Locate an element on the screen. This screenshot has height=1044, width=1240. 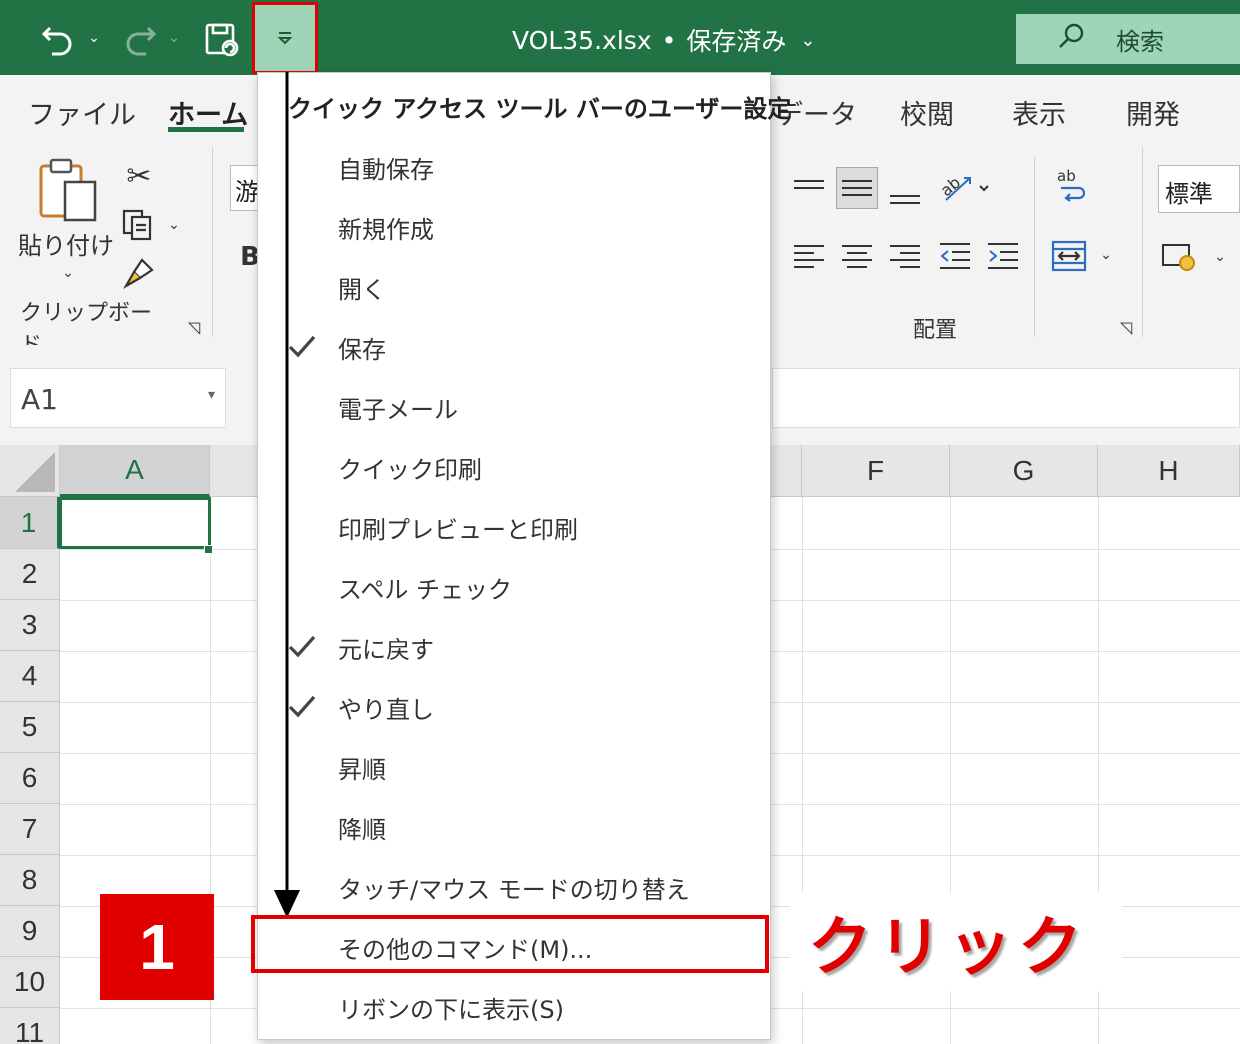
undo-dropdown-chevron-icon: ⌄ is located at coordinates (94, 38).